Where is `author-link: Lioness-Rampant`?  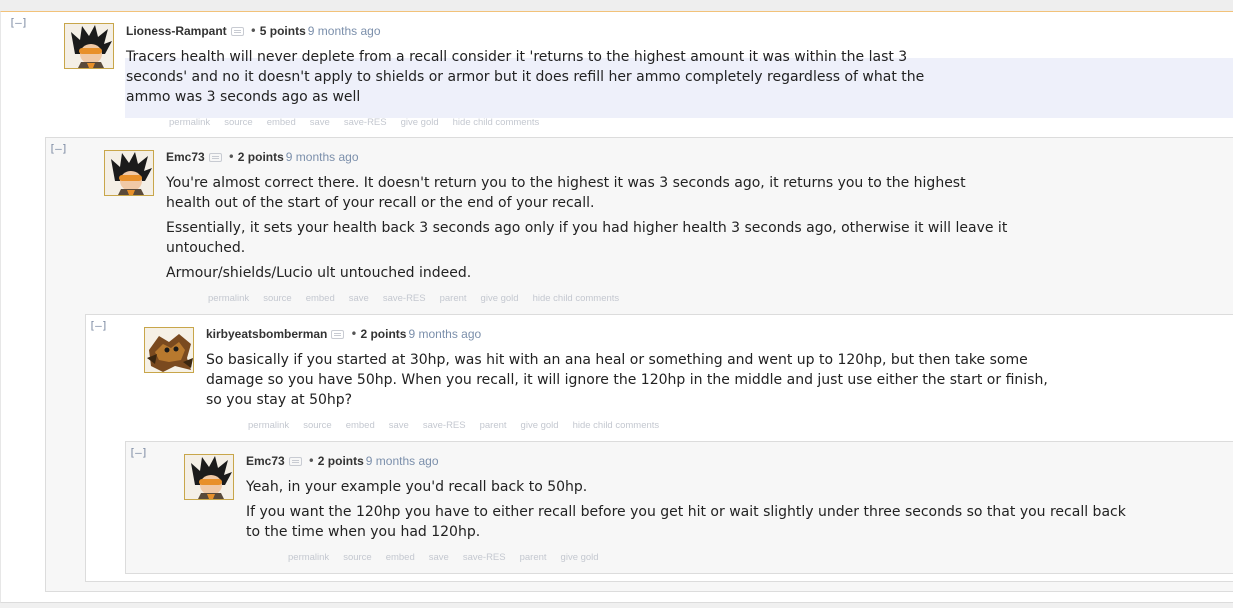 author-link: Lioness-Rampant is located at coordinates (176, 31).